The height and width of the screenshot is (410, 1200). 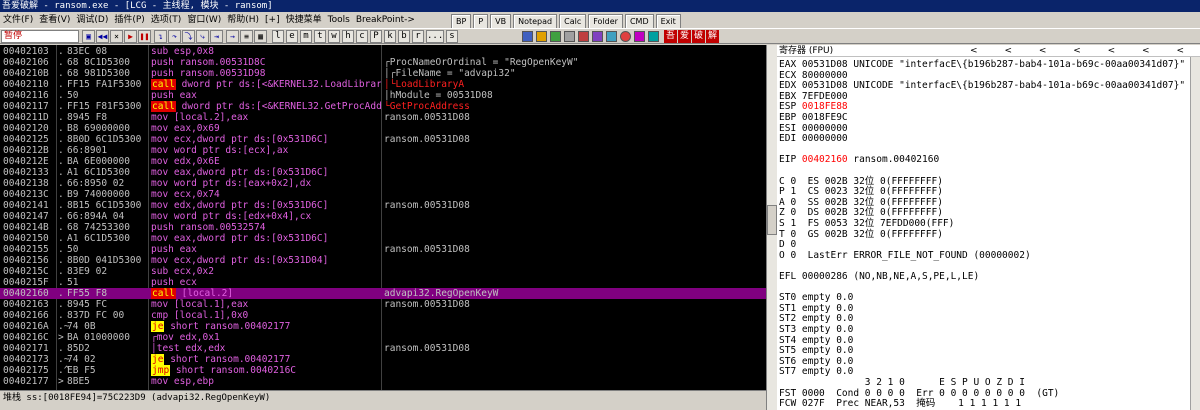 What do you see at coordinates (611, 36) in the screenshot?
I see `refresh-icon` at bounding box center [611, 36].